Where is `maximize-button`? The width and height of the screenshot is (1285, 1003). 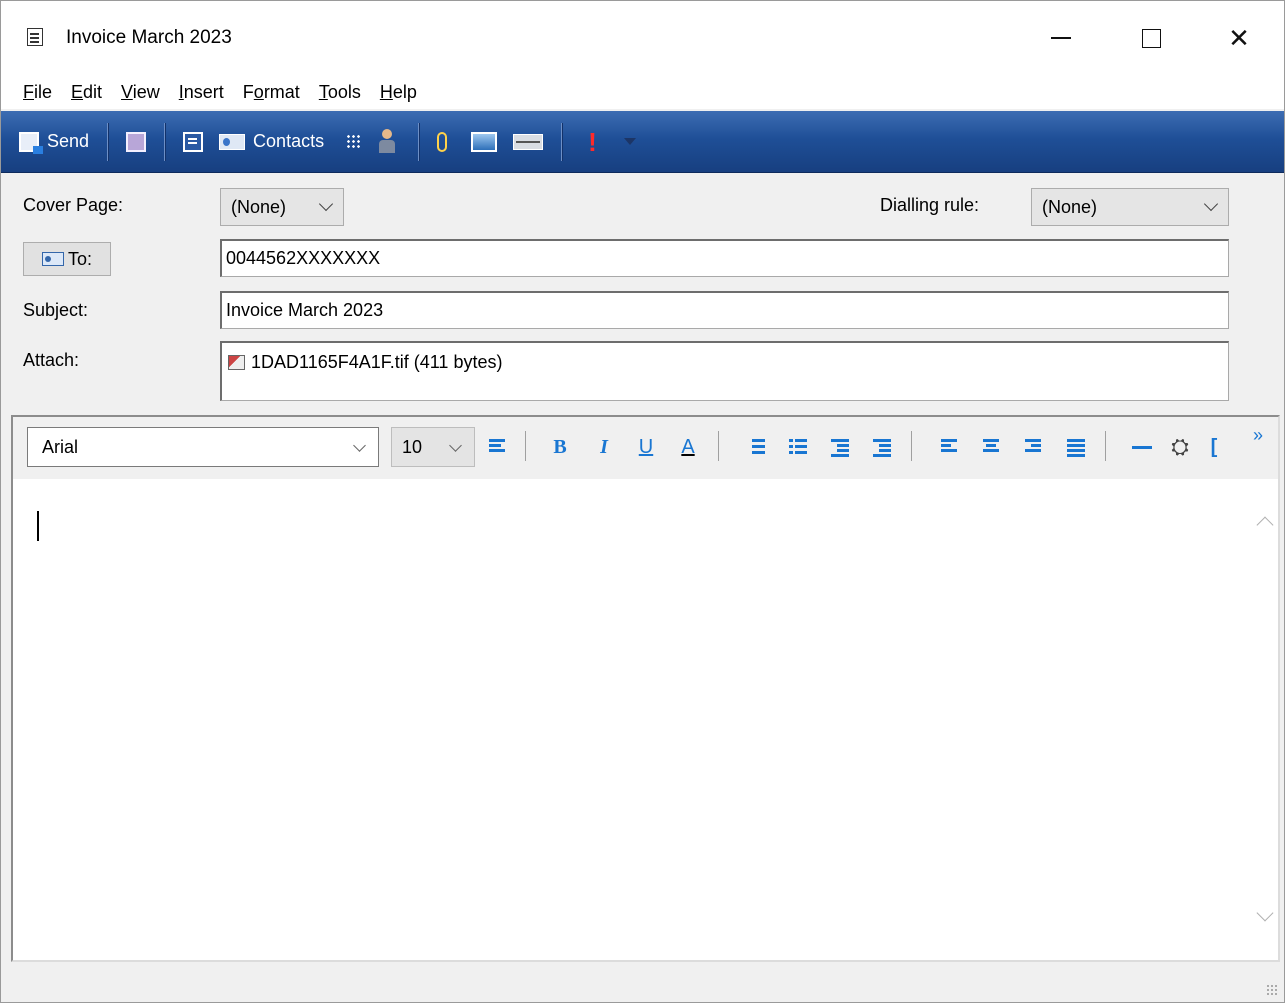
maximize-button is located at coordinates (1151, 38).